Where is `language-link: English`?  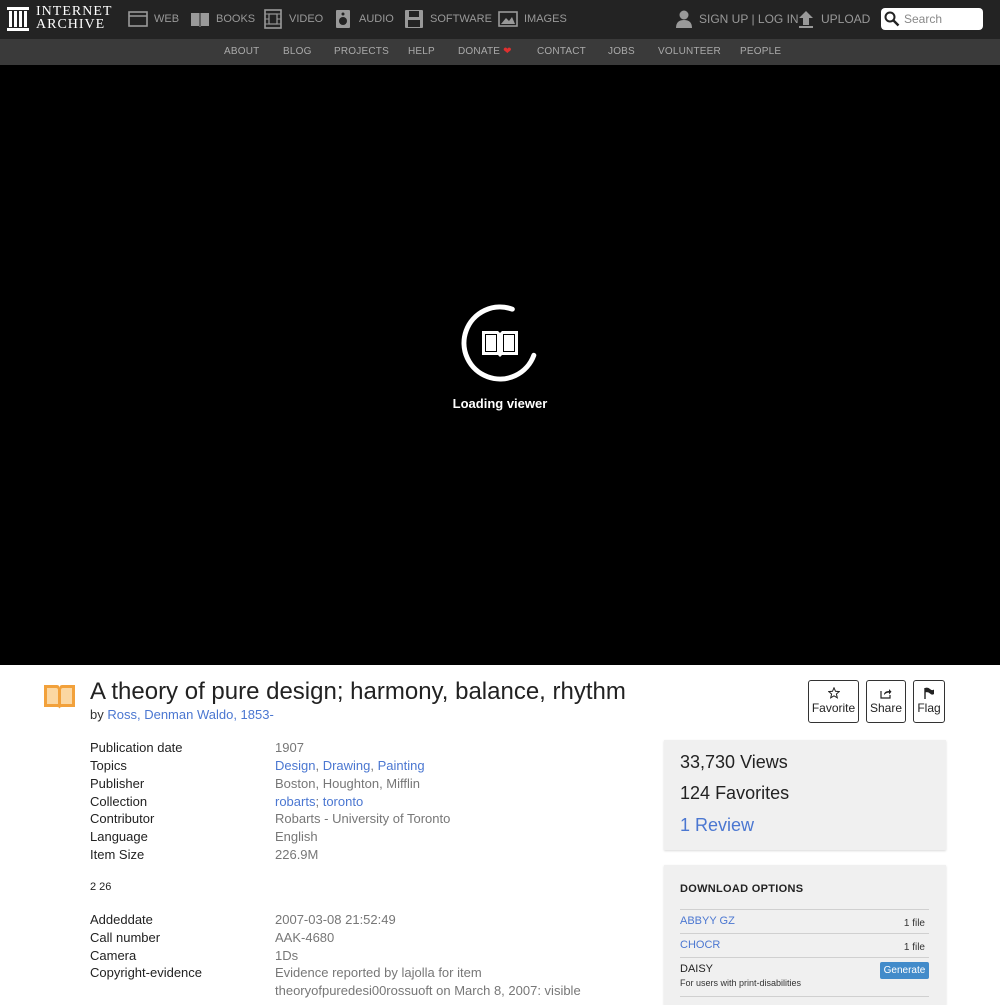 language-link: English is located at coordinates (296, 836).